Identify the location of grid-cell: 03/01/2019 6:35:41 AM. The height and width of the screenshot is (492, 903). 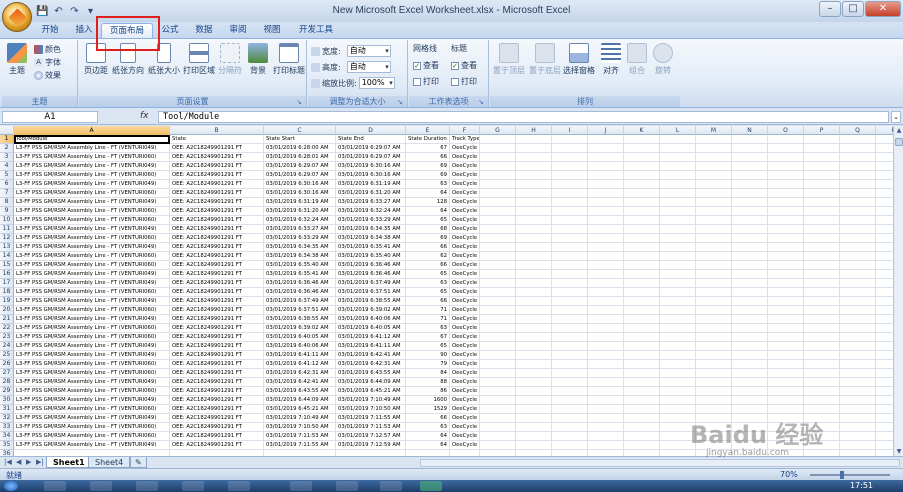
(371, 247).